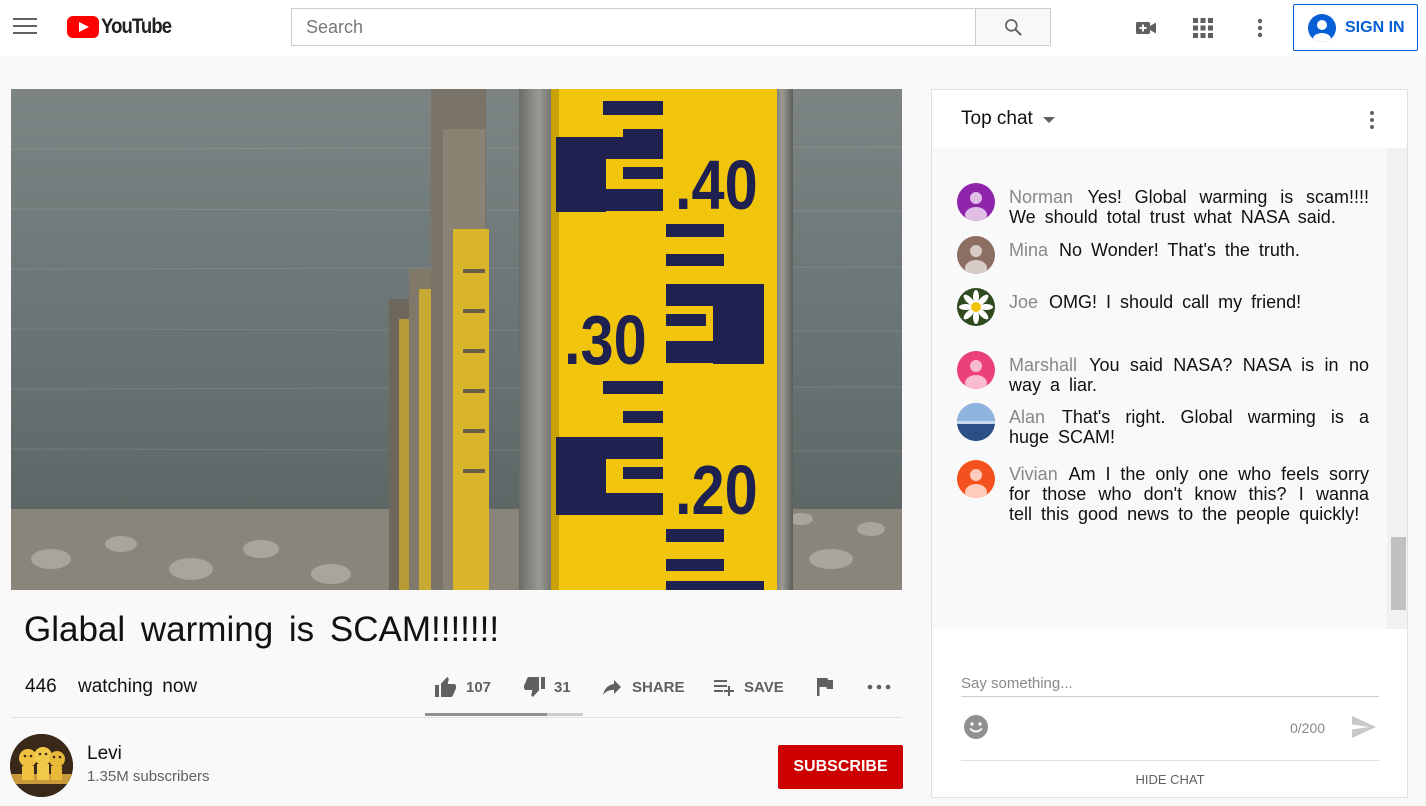 This screenshot has height=806, width=1426. I want to click on message-author: Marshall, so click(1043, 365).